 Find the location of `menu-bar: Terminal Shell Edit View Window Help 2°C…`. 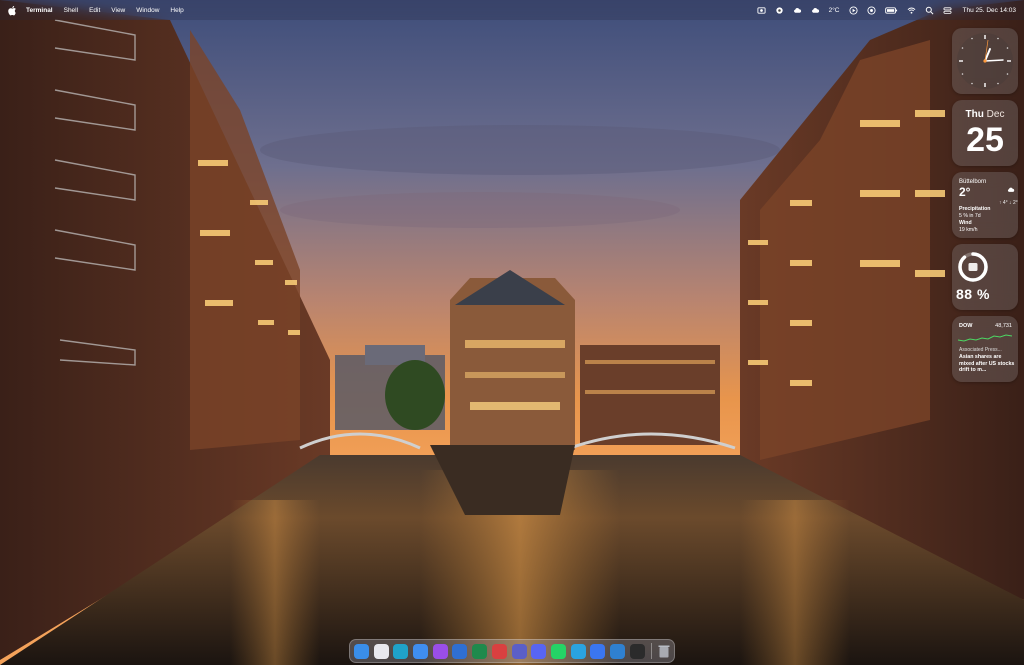

menu-bar: Terminal Shell Edit View Window Help 2°C… is located at coordinates (512, 10).